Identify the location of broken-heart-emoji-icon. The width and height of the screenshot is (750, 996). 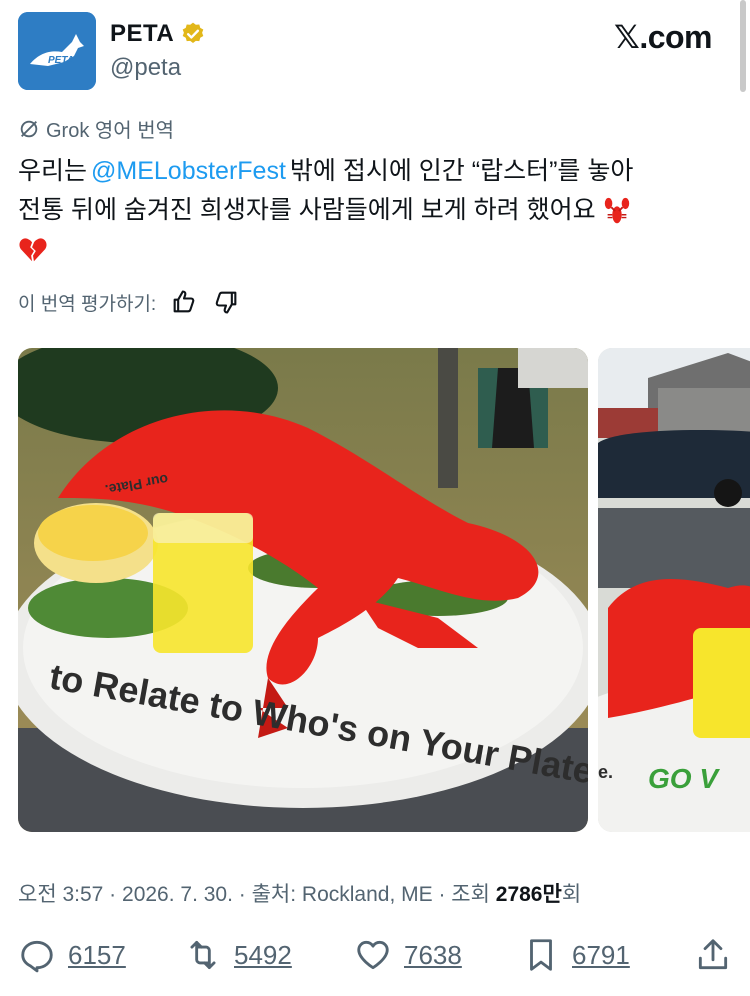
(33, 249).